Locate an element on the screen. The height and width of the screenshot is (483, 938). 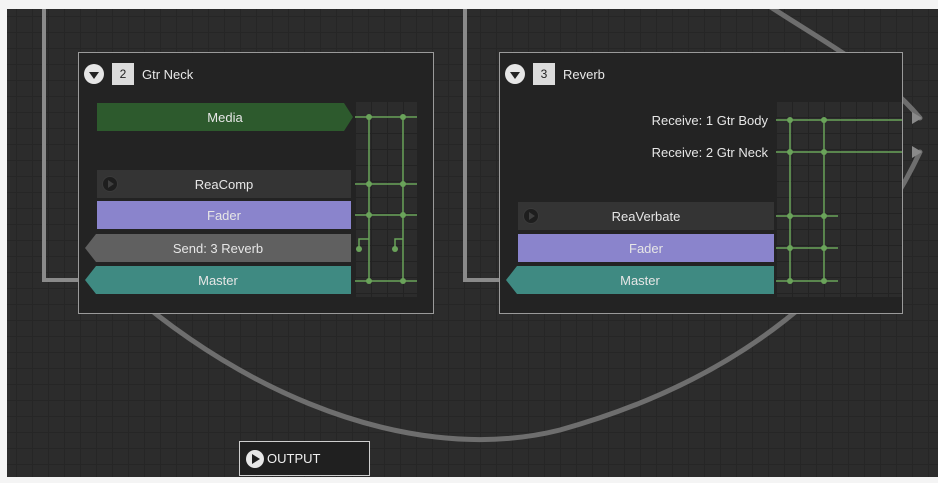
receive-row-gtr-body: Receive: 1 Gtr Body is located at coordinates (646, 120).